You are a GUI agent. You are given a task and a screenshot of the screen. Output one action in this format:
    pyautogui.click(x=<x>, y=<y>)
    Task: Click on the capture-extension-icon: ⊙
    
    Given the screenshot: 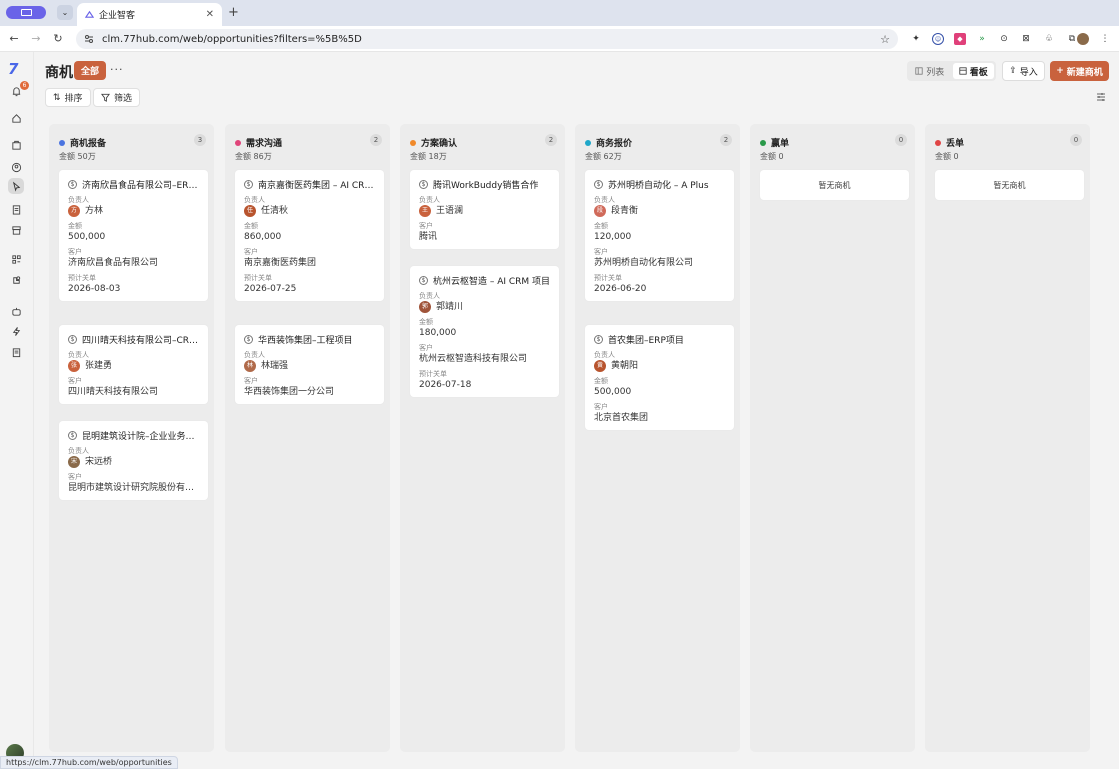 What is the action you would take?
    pyautogui.click(x=1004, y=39)
    